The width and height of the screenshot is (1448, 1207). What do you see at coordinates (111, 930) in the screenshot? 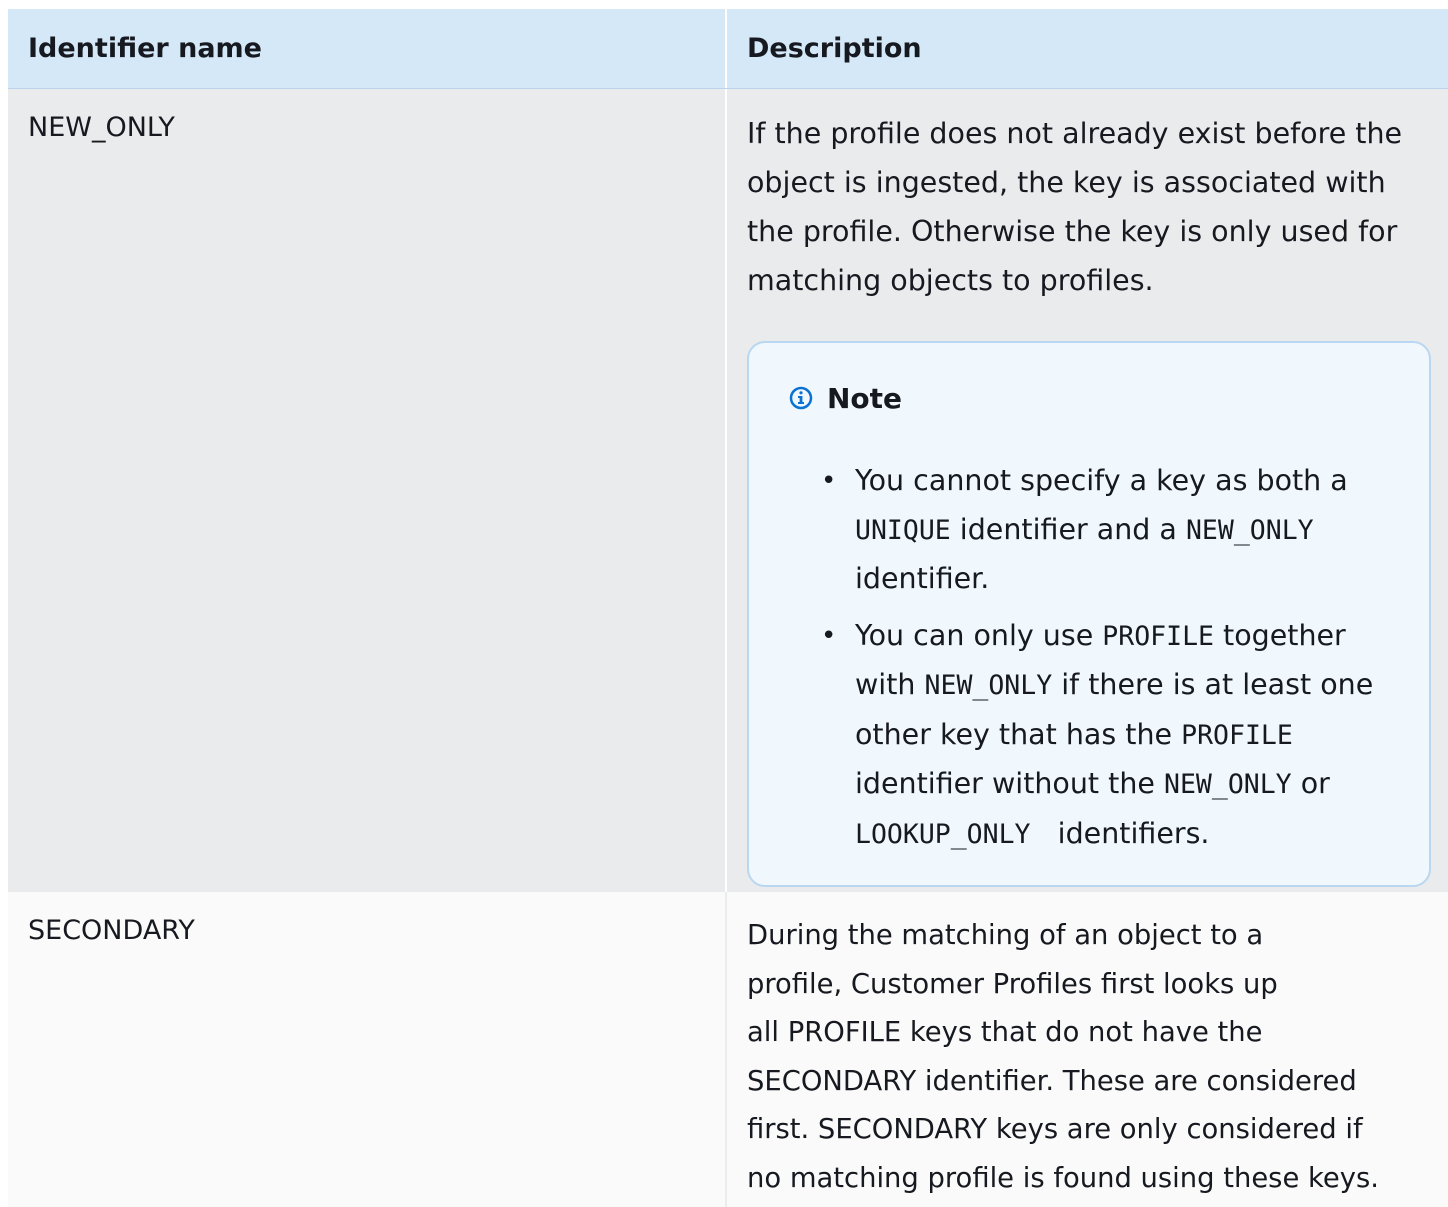
I see `identifier-name: SECONDARY` at bounding box center [111, 930].